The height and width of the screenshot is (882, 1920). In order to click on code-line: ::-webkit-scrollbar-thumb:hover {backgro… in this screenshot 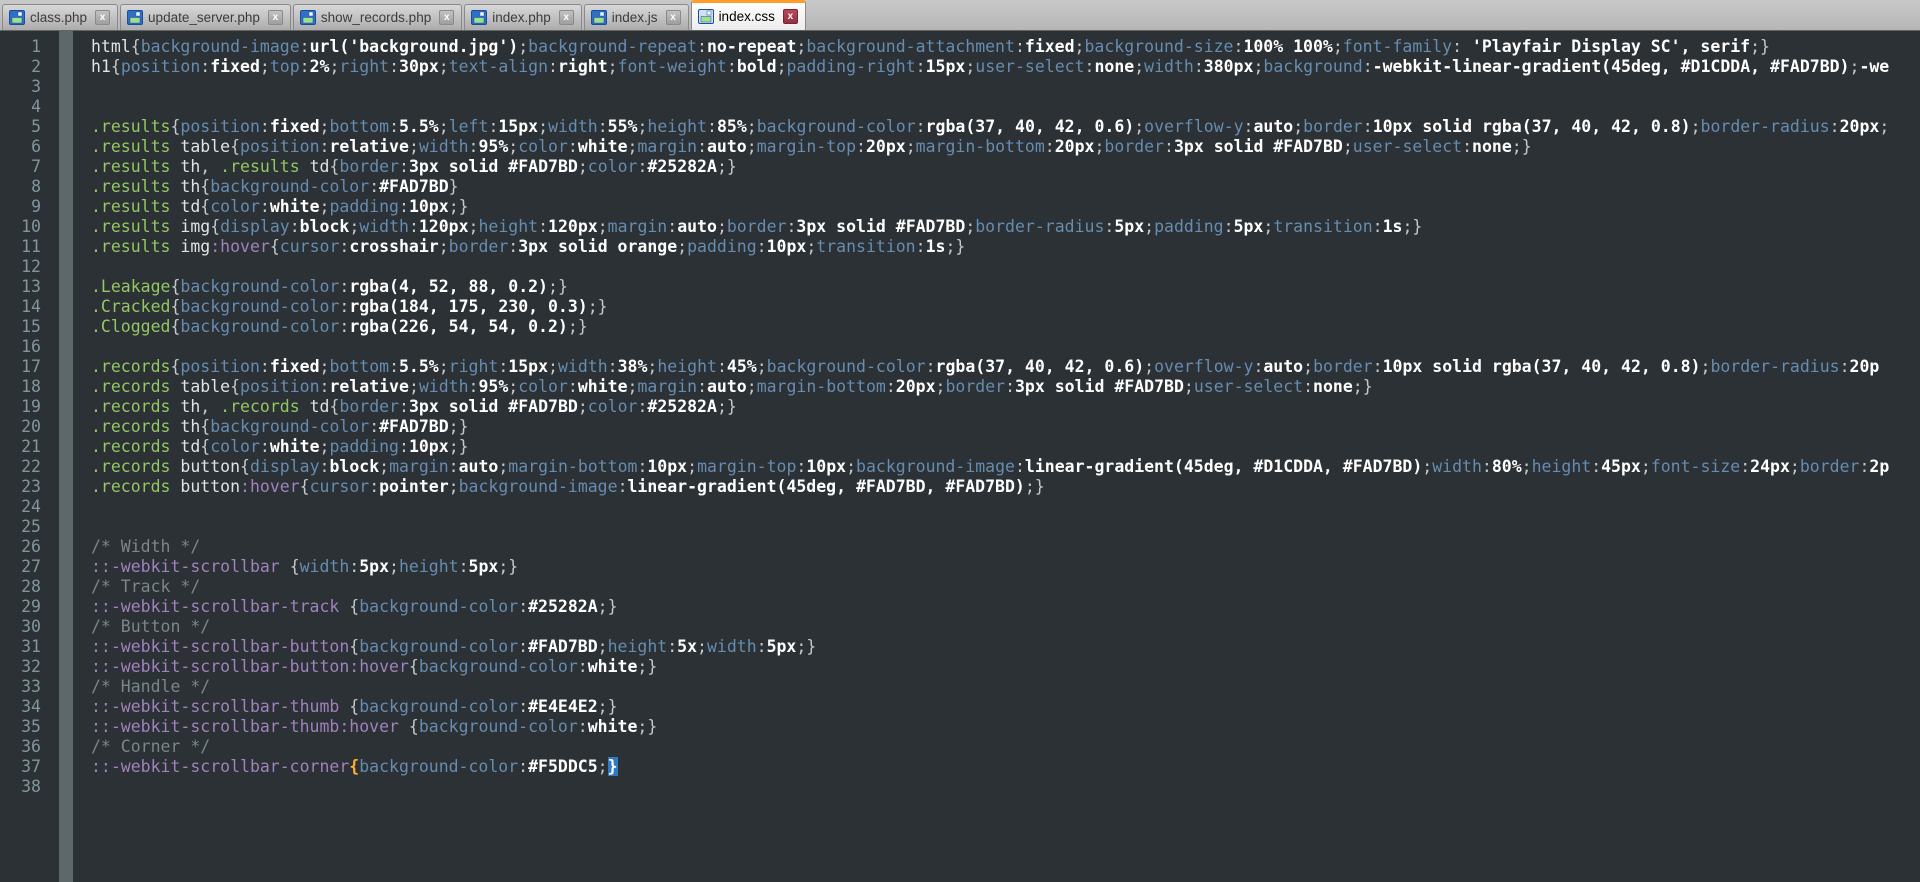, I will do `click(1005, 727)`.